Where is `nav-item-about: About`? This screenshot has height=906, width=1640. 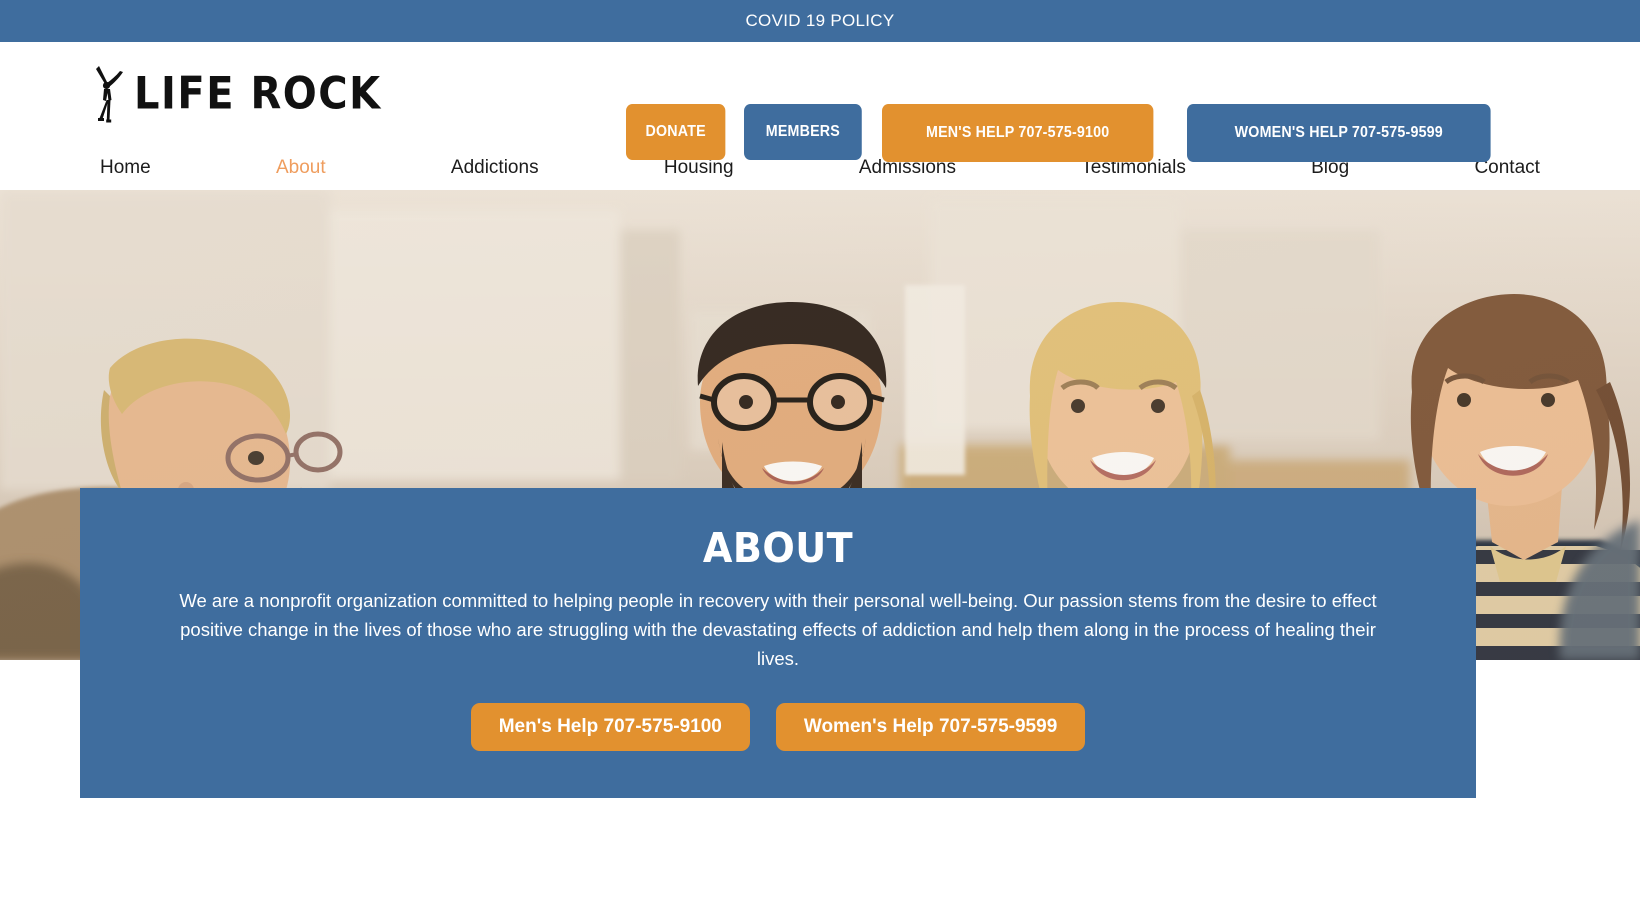 nav-item-about: About is located at coordinates (301, 168).